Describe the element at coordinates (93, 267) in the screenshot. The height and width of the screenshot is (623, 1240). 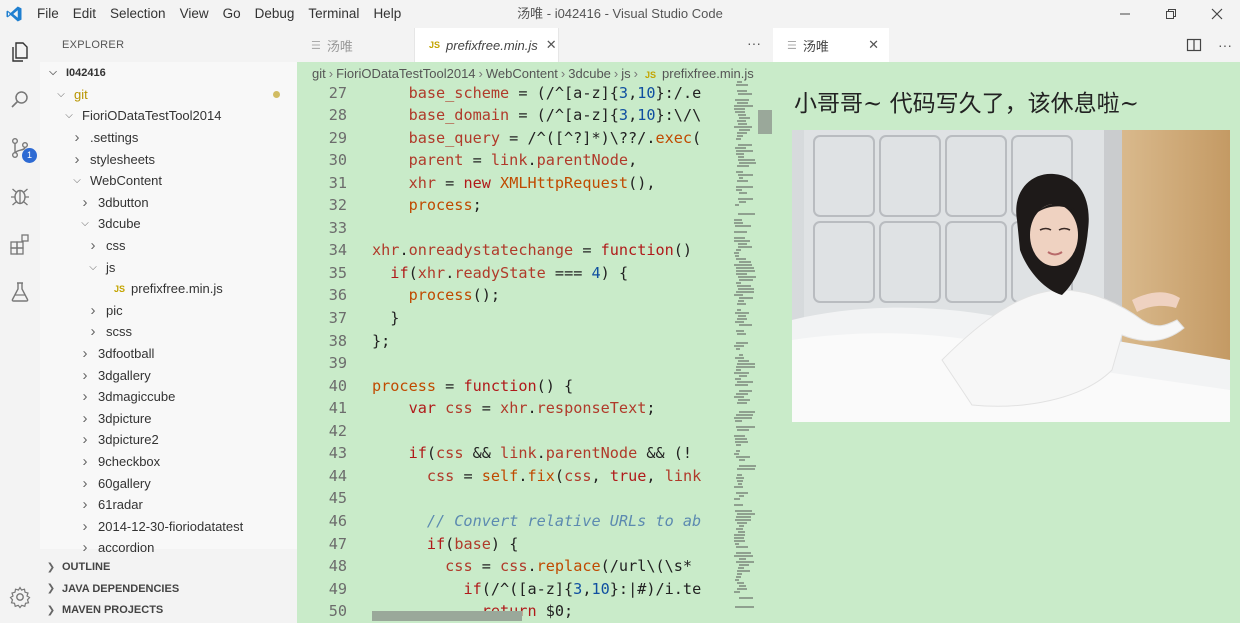
I see `chevron-down-icon: ⌵` at that location.